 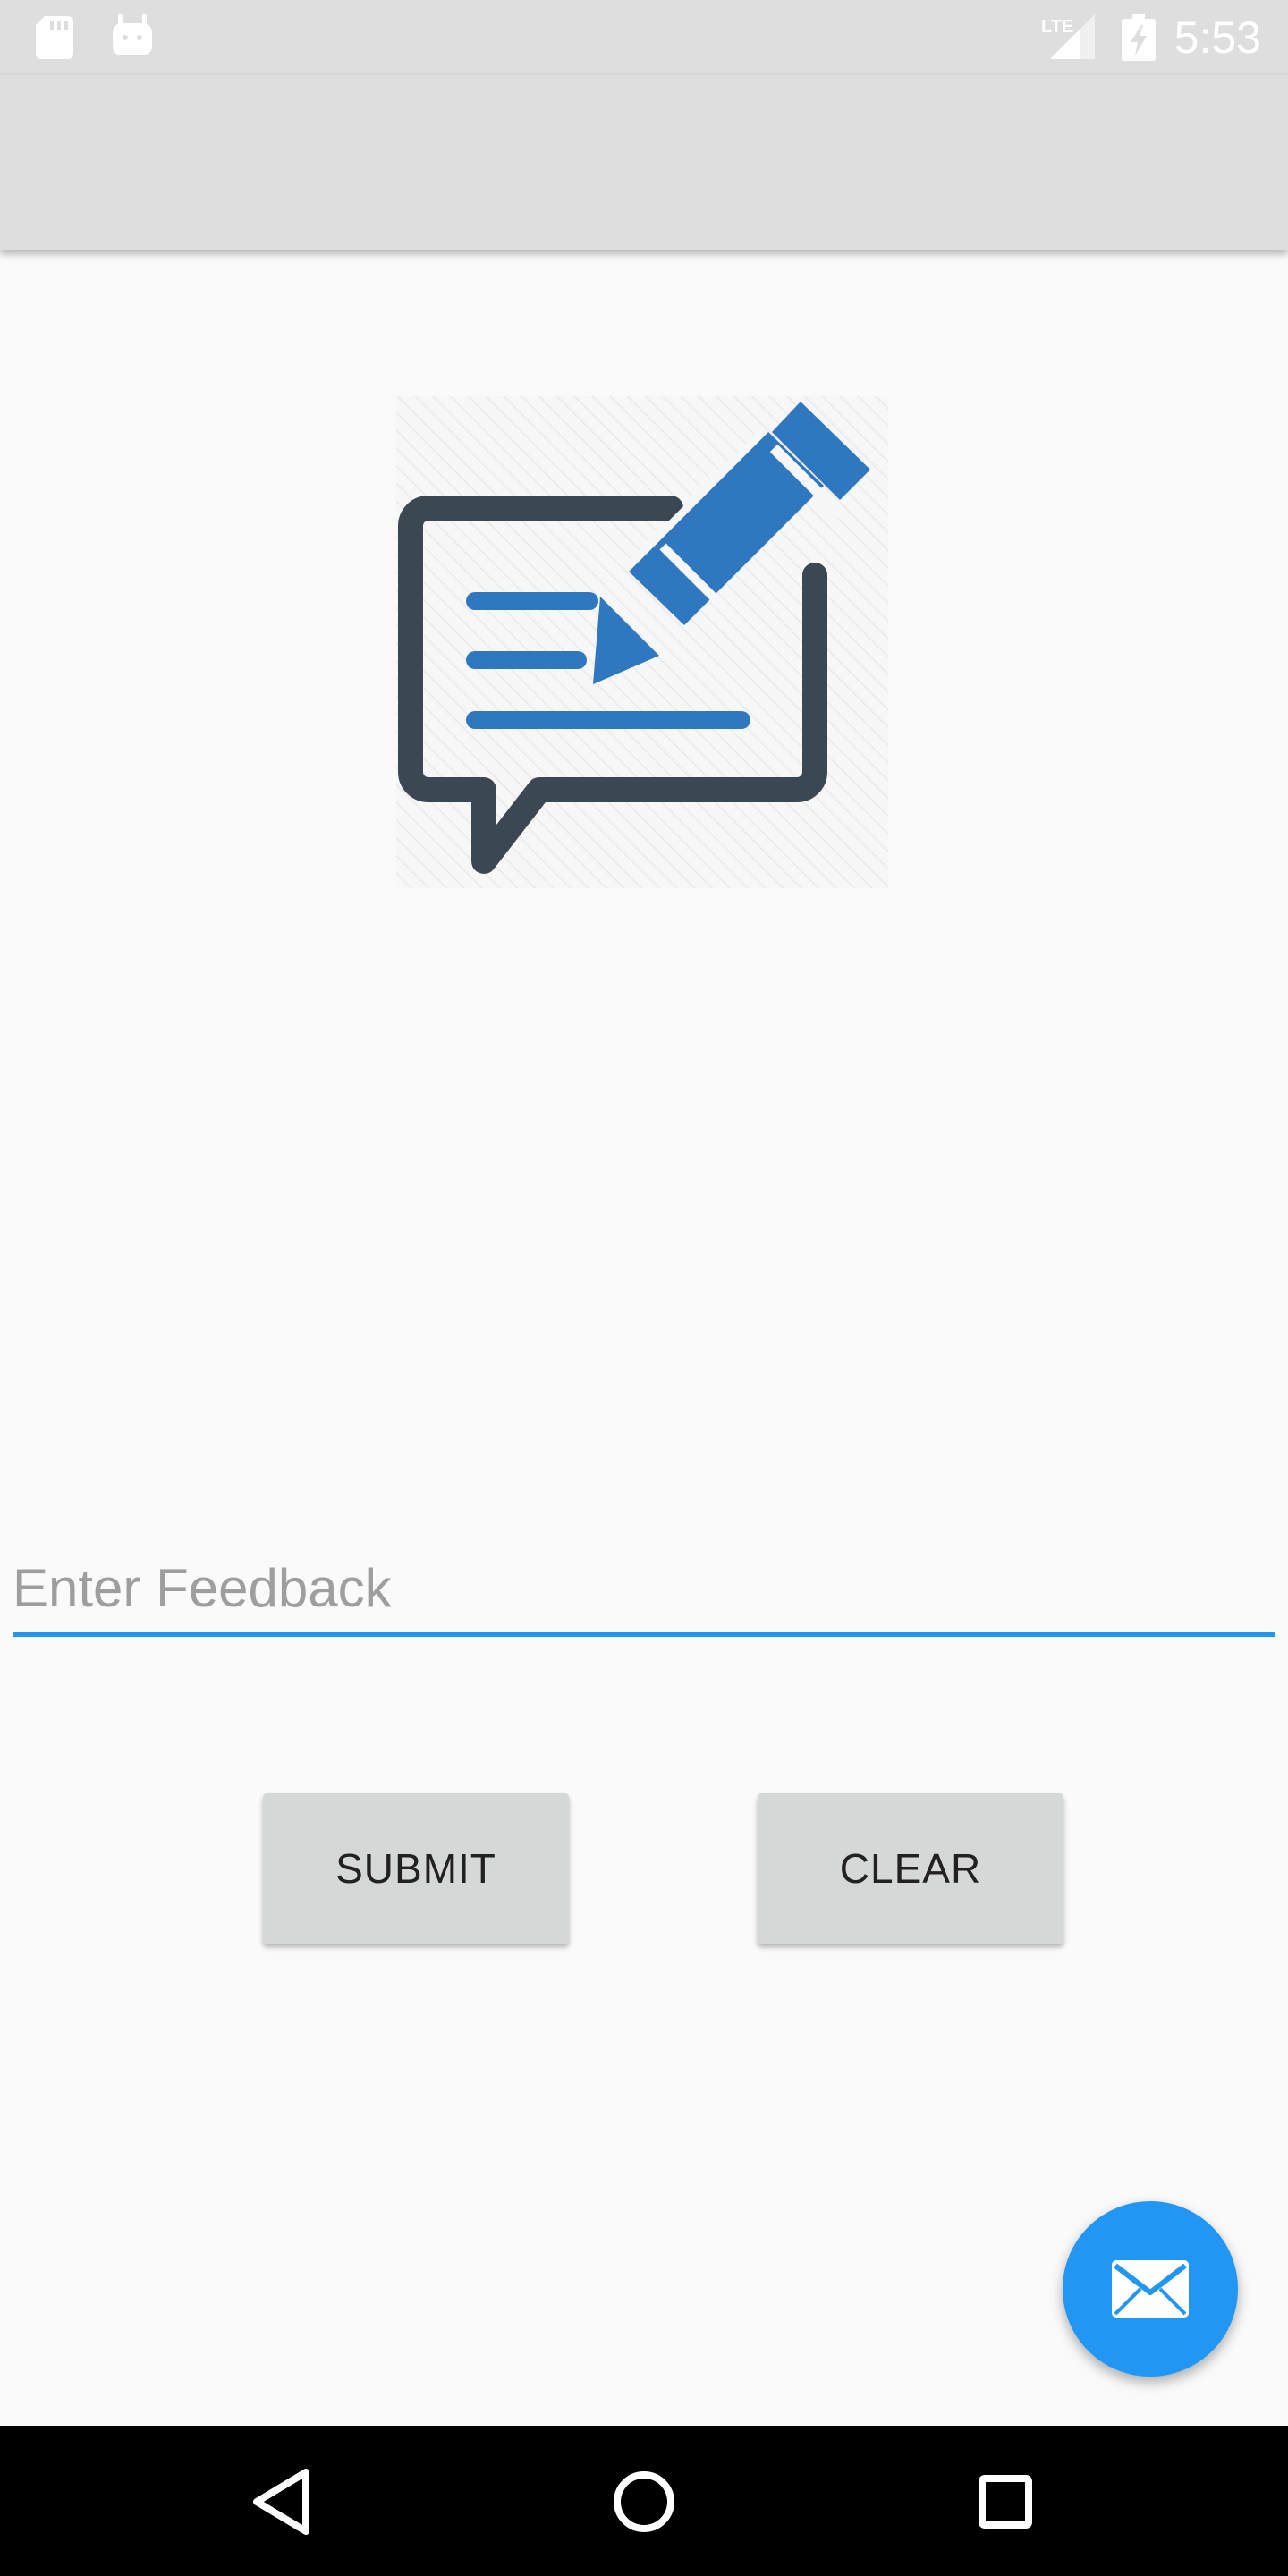 What do you see at coordinates (644, 37) in the screenshot?
I see `status-bar: LTE 5:53` at bounding box center [644, 37].